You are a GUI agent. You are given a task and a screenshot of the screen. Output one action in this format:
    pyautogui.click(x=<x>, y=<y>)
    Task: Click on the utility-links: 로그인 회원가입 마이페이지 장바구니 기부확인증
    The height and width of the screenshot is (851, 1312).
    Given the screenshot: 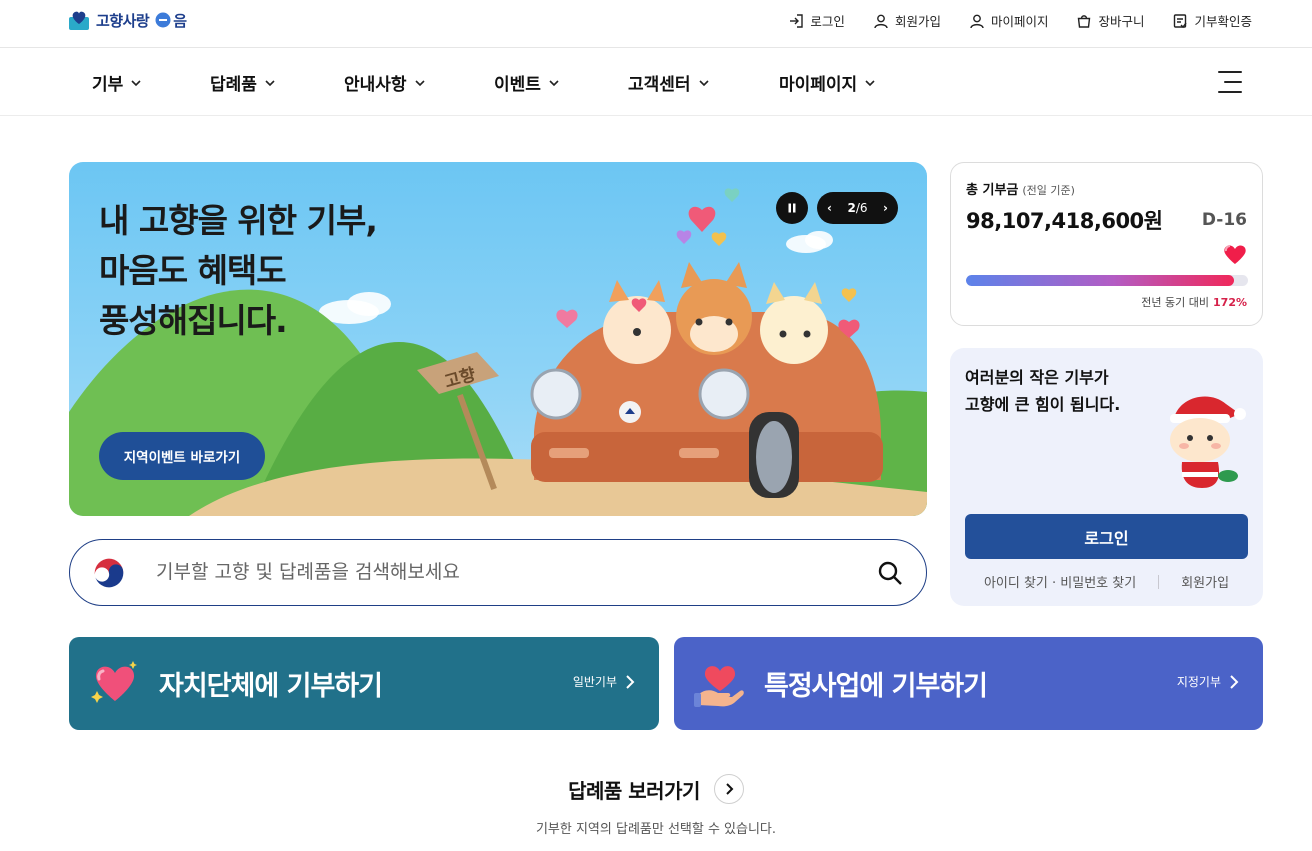 What is the action you would take?
    pyautogui.click(x=1020, y=20)
    